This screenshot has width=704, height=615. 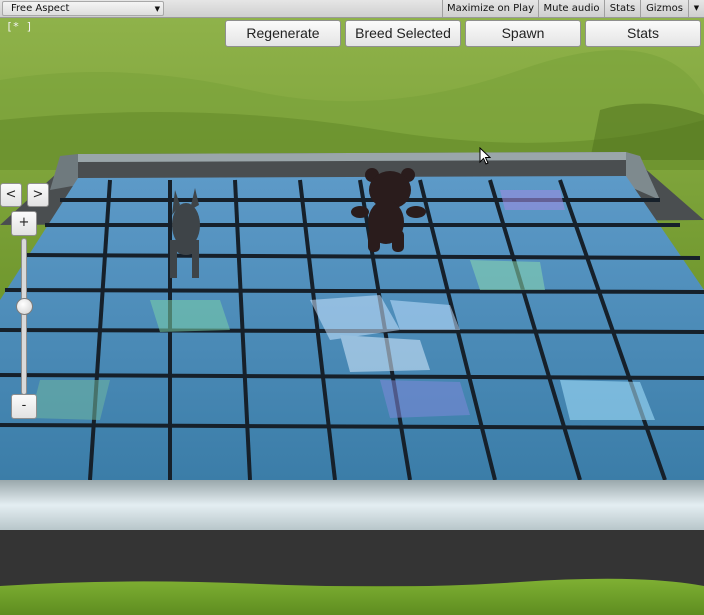 I want to click on zoom-slider, so click(x=24, y=316).